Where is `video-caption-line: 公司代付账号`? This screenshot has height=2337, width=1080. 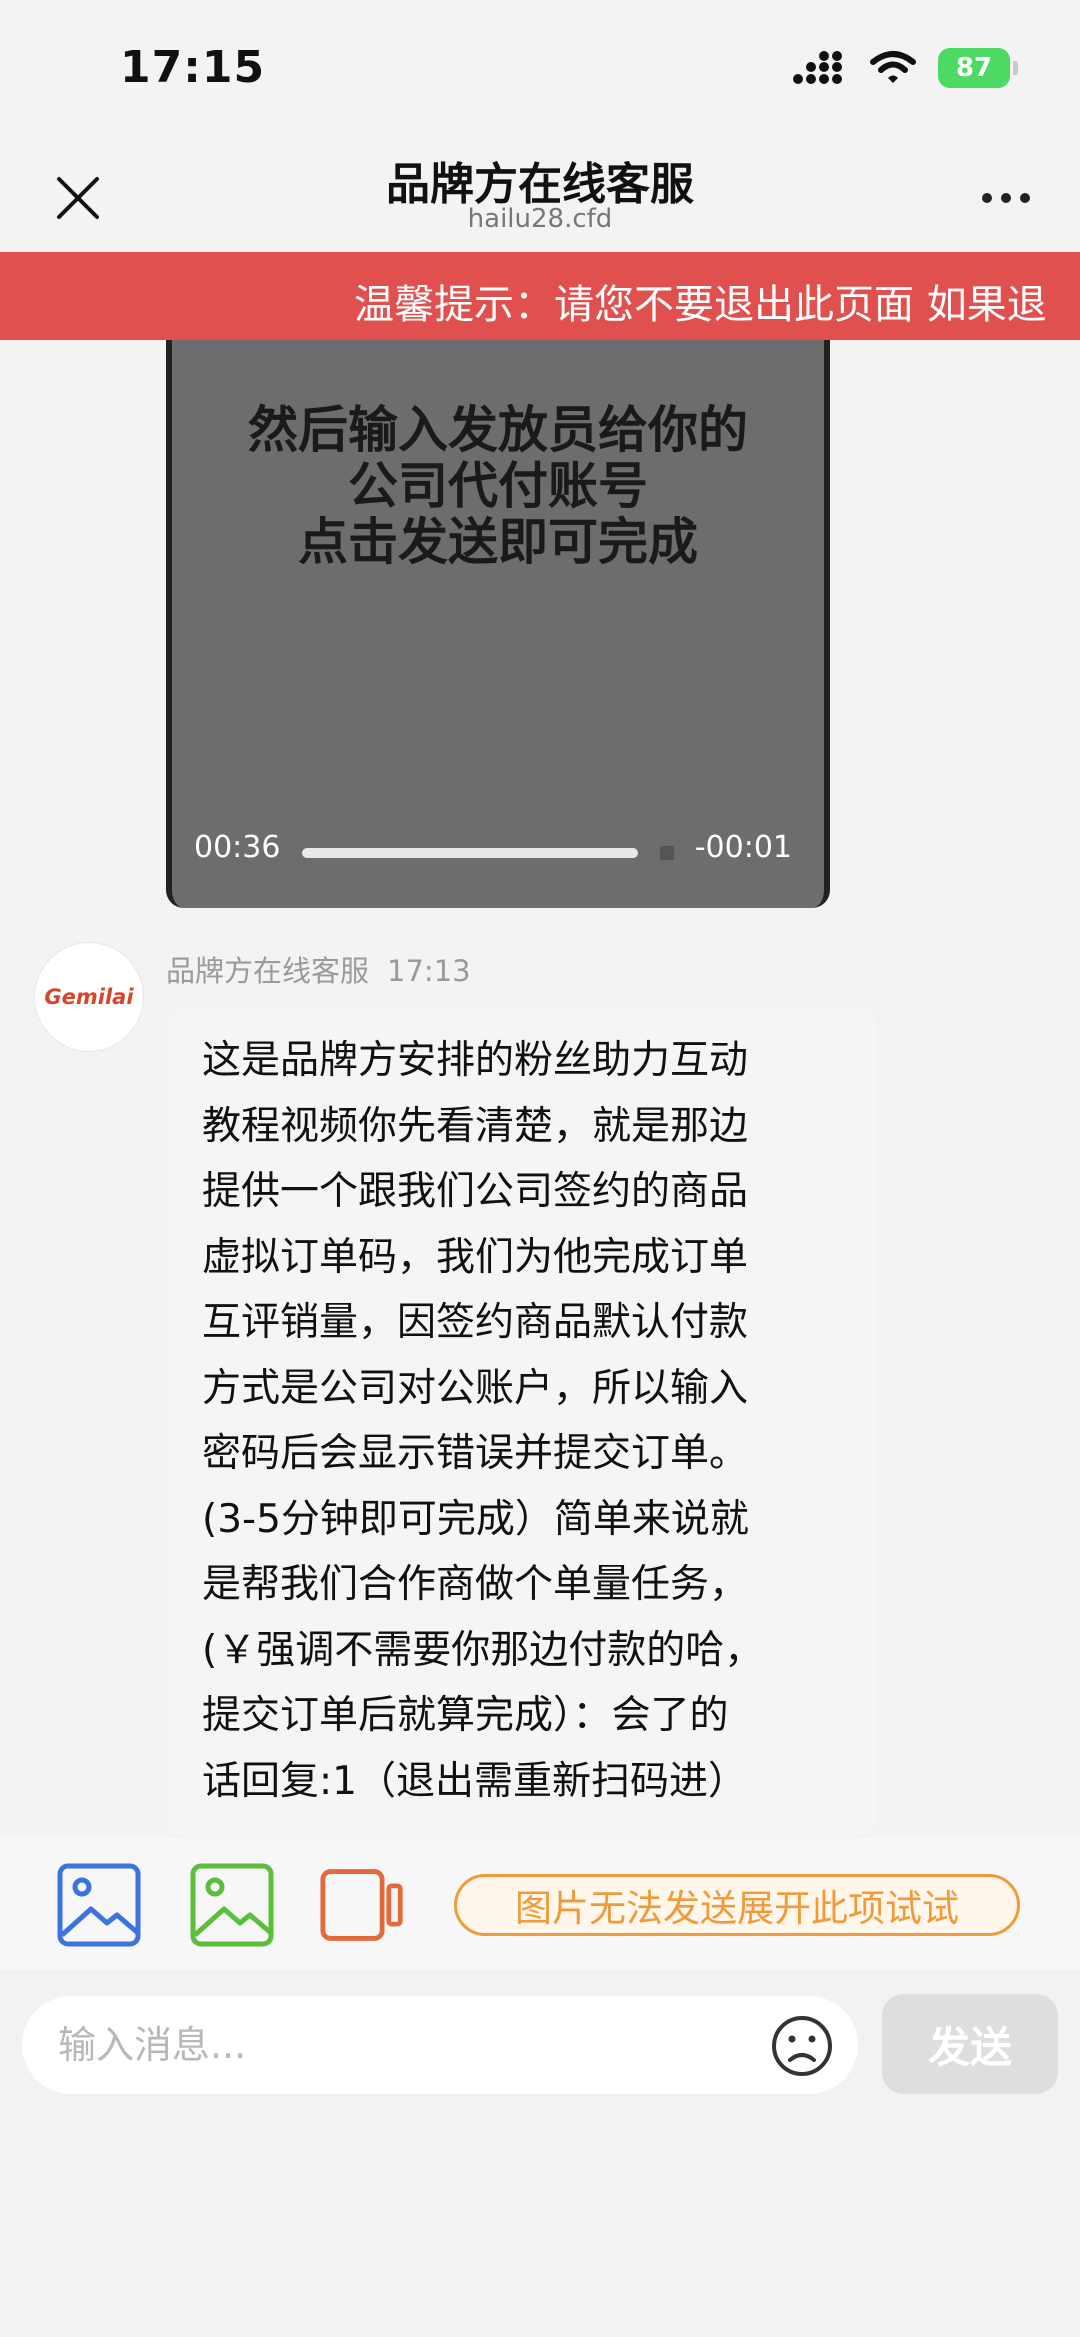 video-caption-line: 公司代付账号 is located at coordinates (498, 486).